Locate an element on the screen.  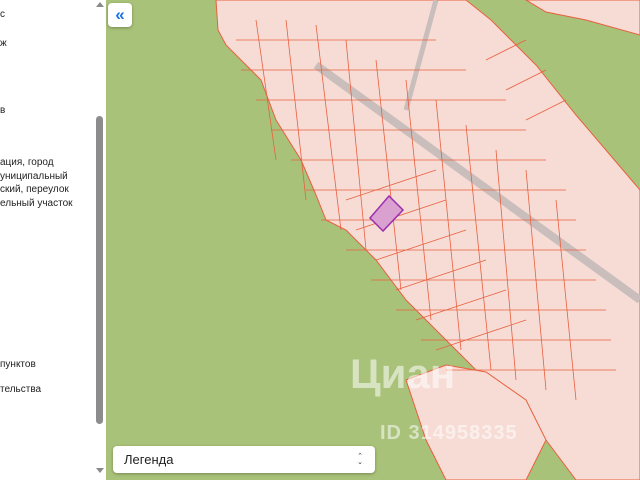
legend-label: Легенда is located at coordinates (149, 459).